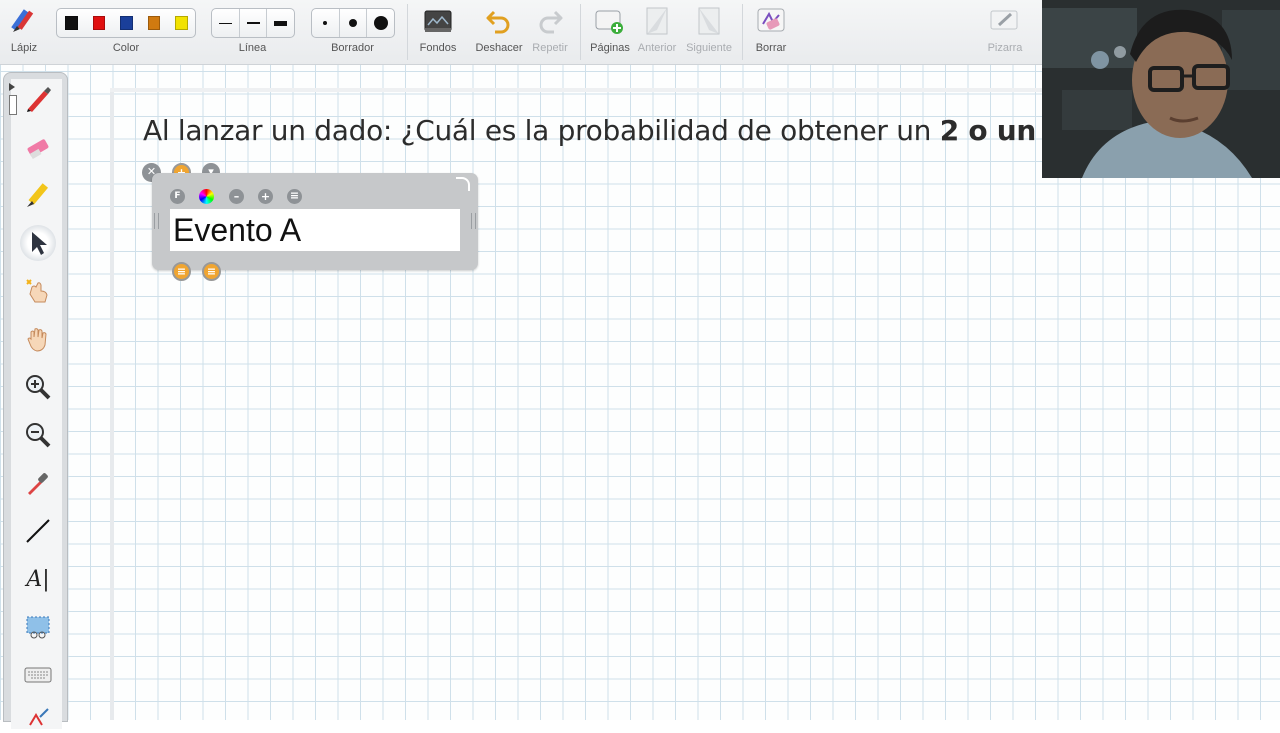 This screenshot has height=733, width=1280. I want to click on eraser-tool: Borrador, so click(353, 32).